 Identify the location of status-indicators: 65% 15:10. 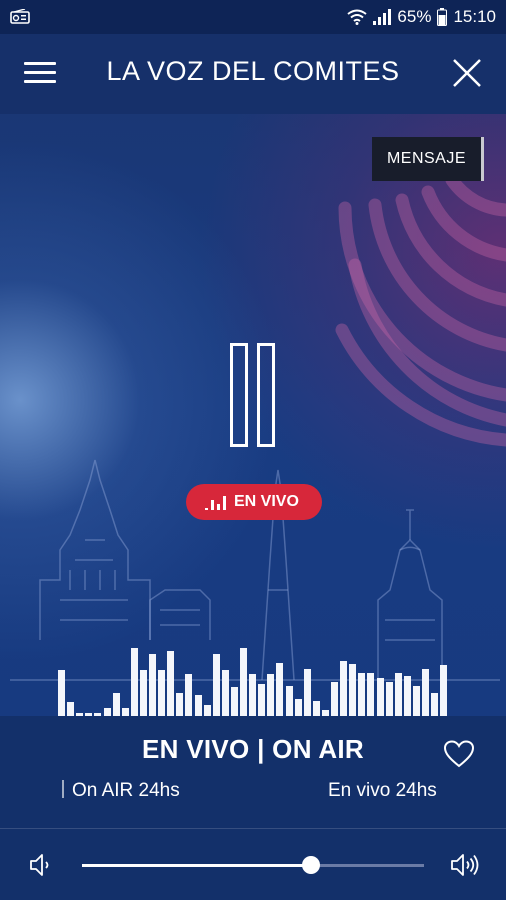
(421, 17).